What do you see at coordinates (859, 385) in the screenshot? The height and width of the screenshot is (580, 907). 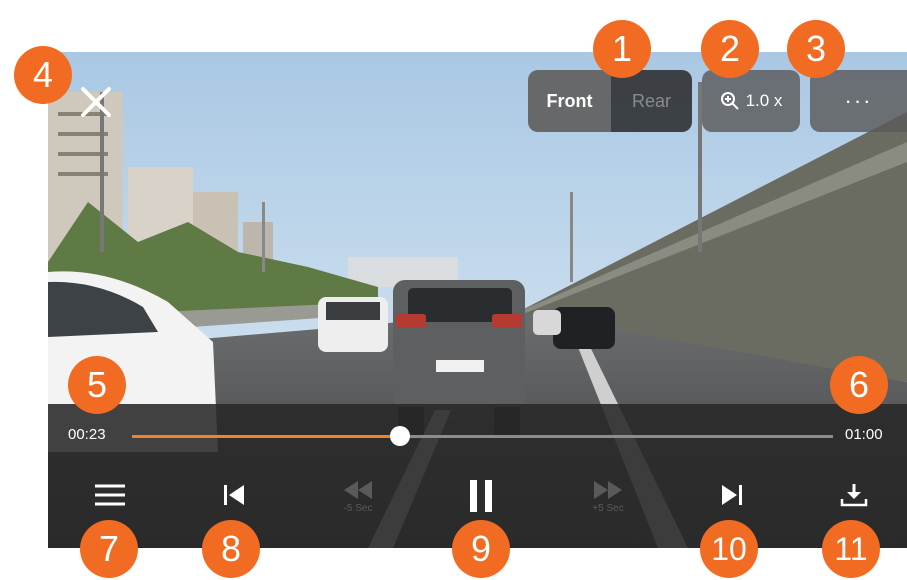 I see `callout-badge: 6` at bounding box center [859, 385].